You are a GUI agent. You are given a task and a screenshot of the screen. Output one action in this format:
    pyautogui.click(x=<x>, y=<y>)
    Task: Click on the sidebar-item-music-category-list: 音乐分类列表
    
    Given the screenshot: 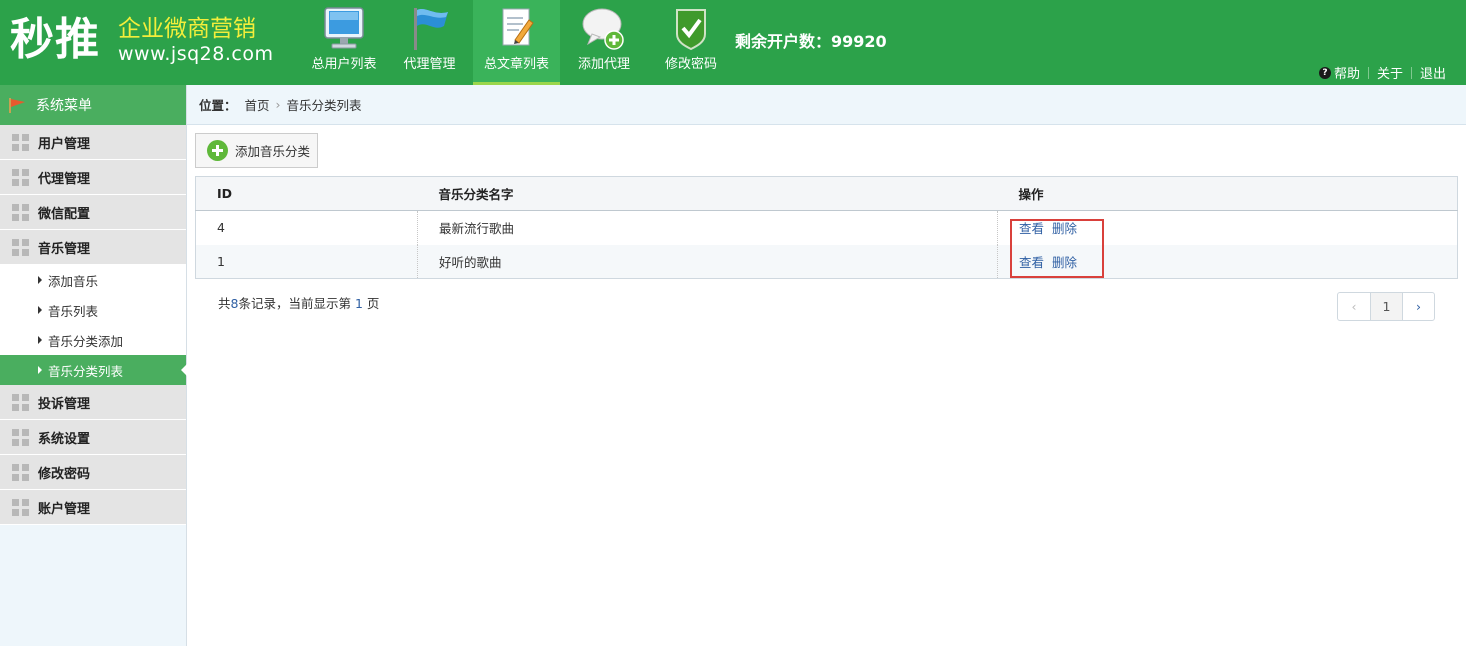 What is the action you would take?
    pyautogui.click(x=93, y=370)
    